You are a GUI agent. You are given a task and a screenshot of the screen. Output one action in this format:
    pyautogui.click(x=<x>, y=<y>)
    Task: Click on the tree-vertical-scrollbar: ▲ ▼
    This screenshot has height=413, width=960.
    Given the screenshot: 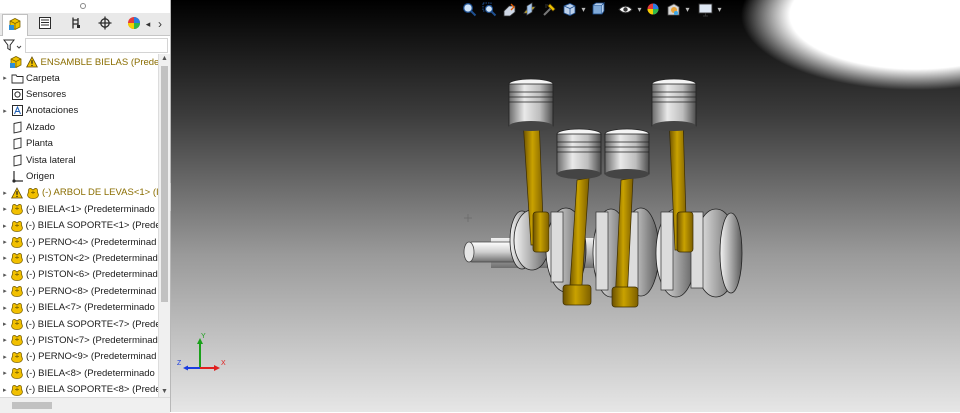 What is the action you would take?
    pyautogui.click(x=164, y=225)
    